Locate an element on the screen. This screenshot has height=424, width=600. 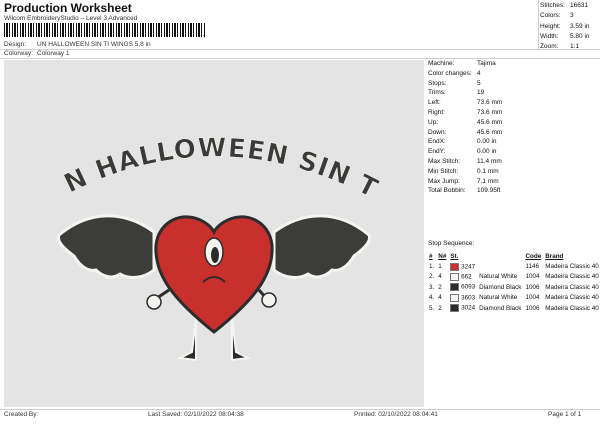
info-row: Machine: Tajima is located at coordinates (462, 63).